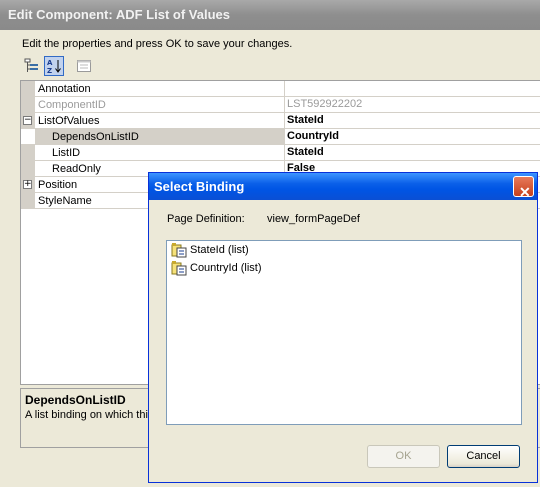 The height and width of the screenshot is (487, 540). What do you see at coordinates (280, 121) in the screenshot?
I see `property-row-listofvalues: − ListOfValues StateId` at bounding box center [280, 121].